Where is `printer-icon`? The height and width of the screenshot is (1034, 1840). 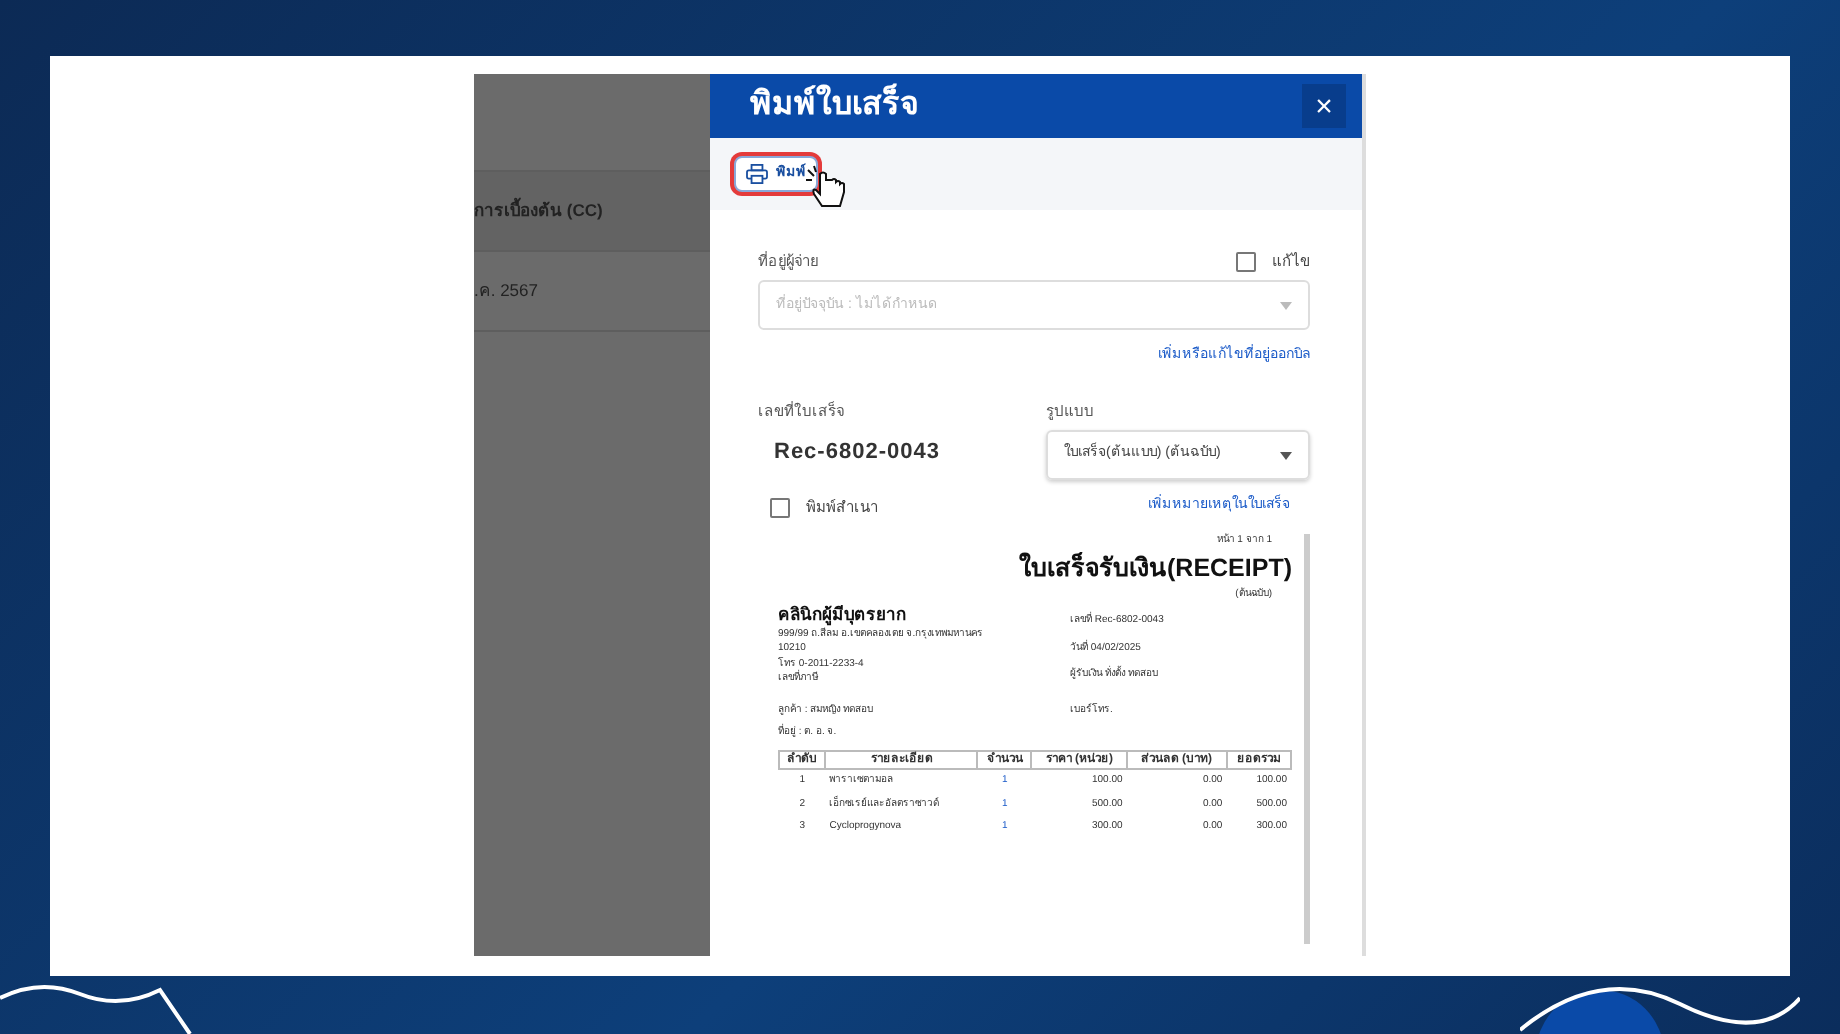 printer-icon is located at coordinates (757, 174).